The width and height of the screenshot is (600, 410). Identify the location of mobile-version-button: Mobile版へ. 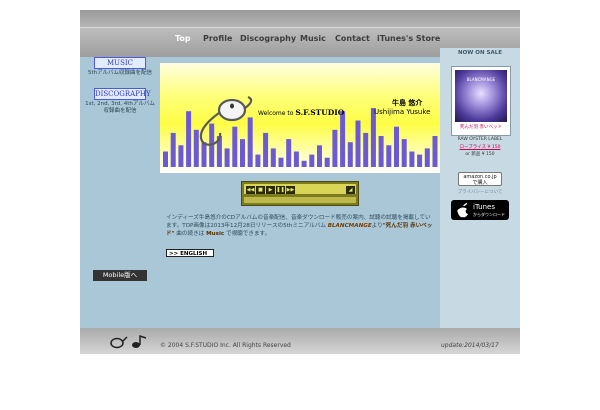
(120, 275).